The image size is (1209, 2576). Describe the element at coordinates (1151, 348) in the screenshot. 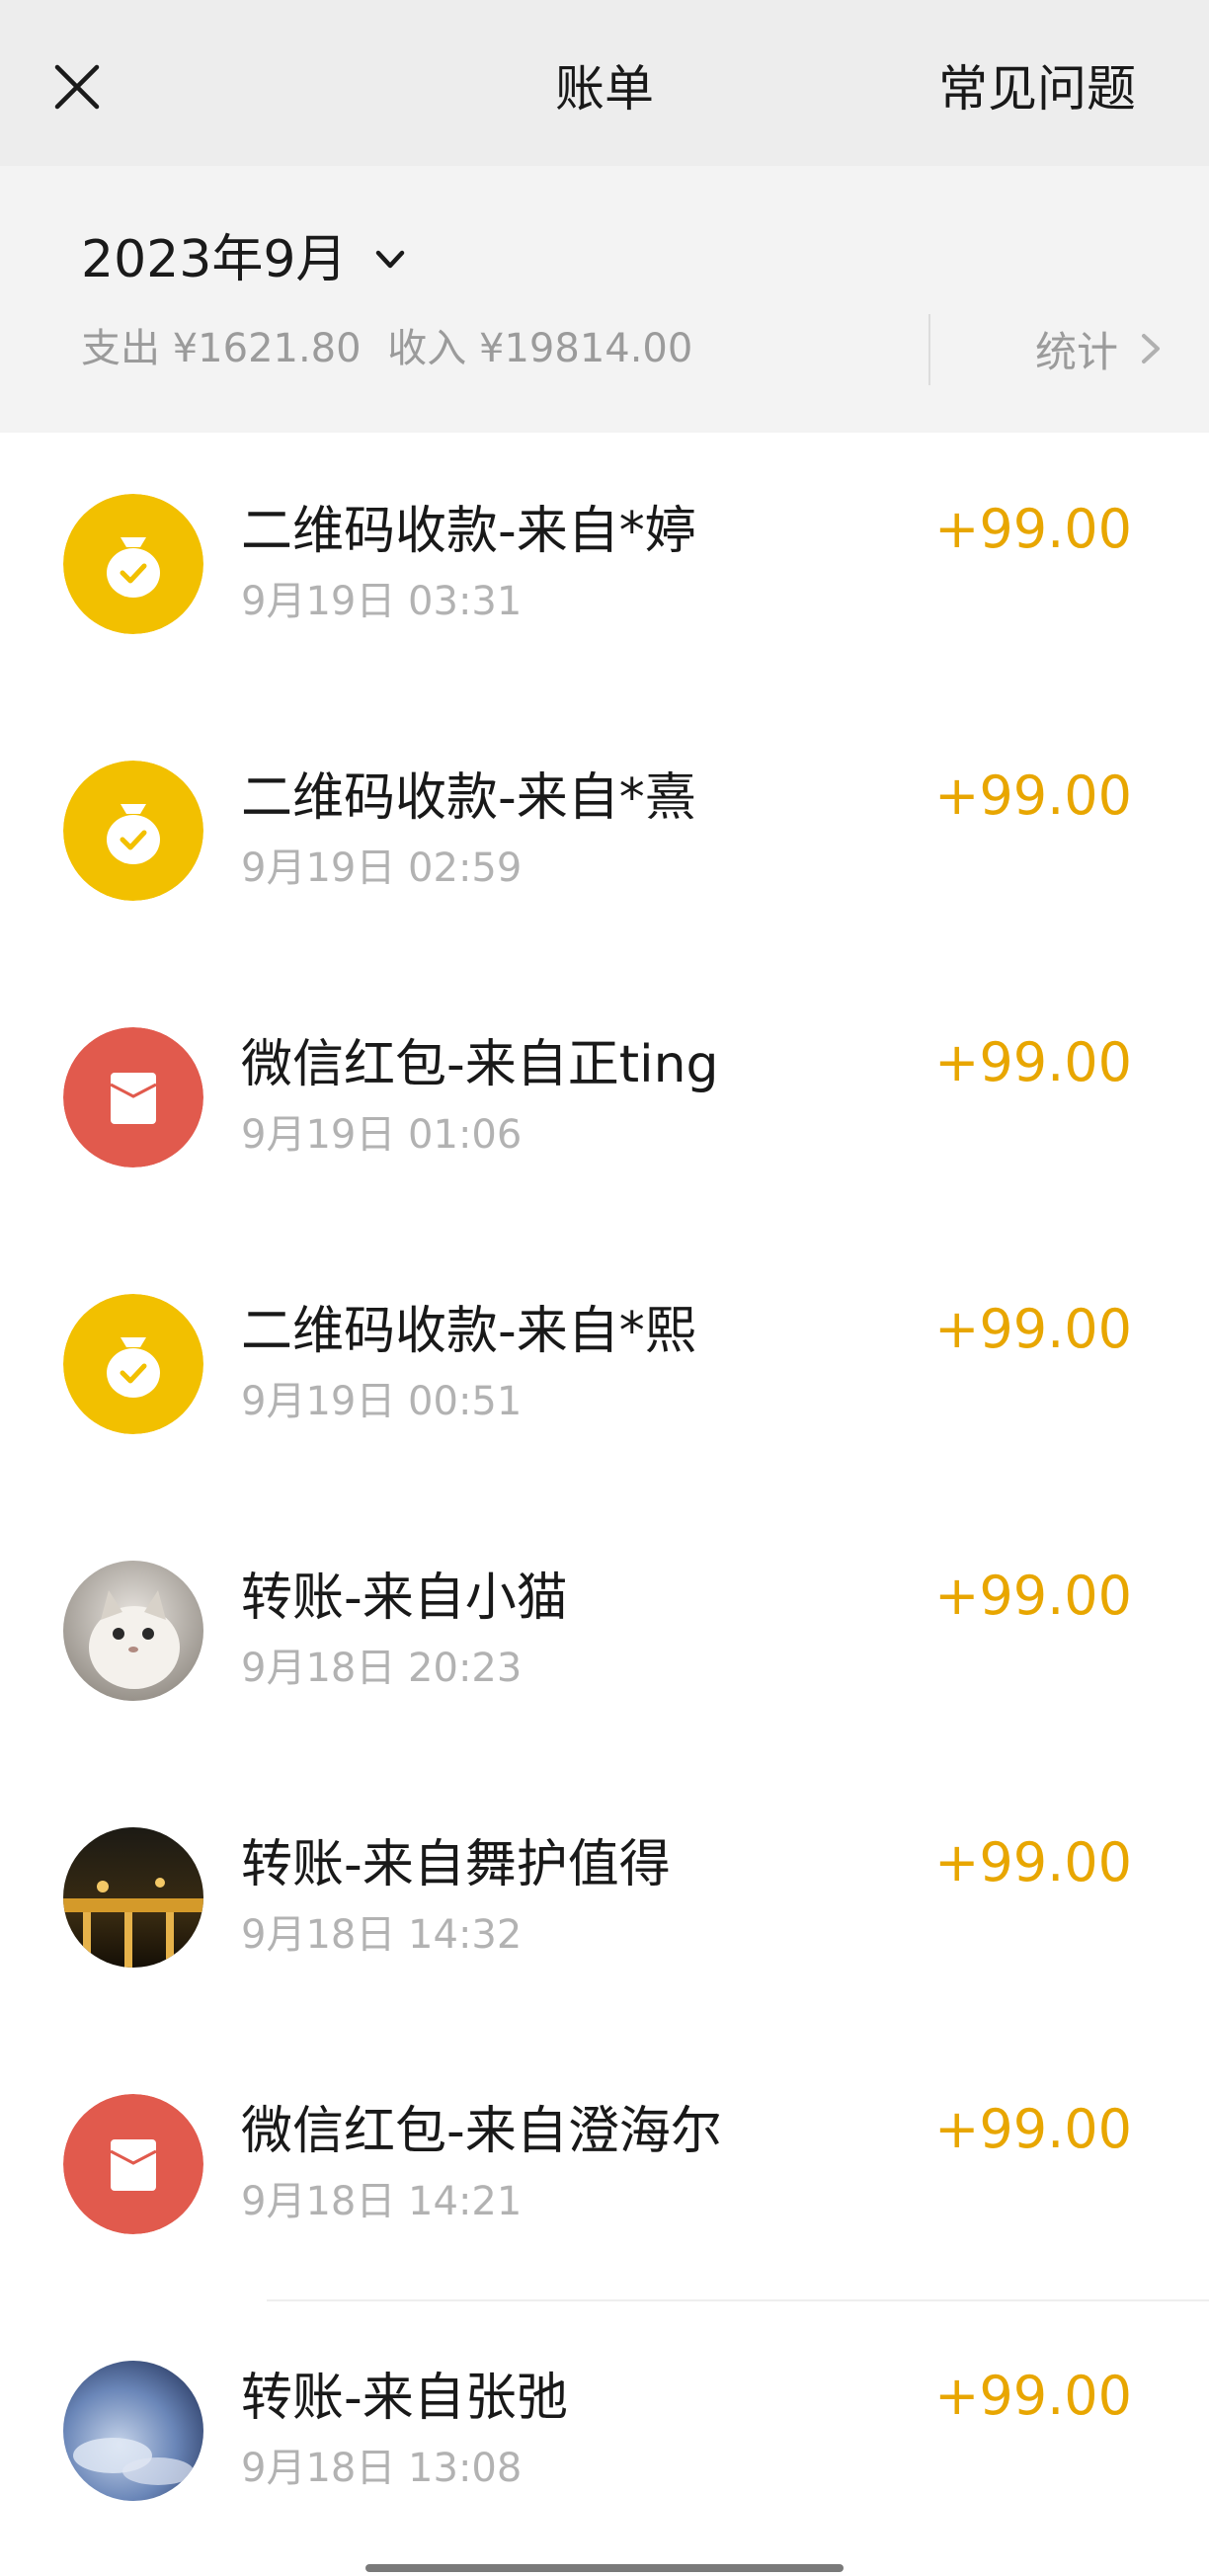

I see `chevron-right-icon` at that location.